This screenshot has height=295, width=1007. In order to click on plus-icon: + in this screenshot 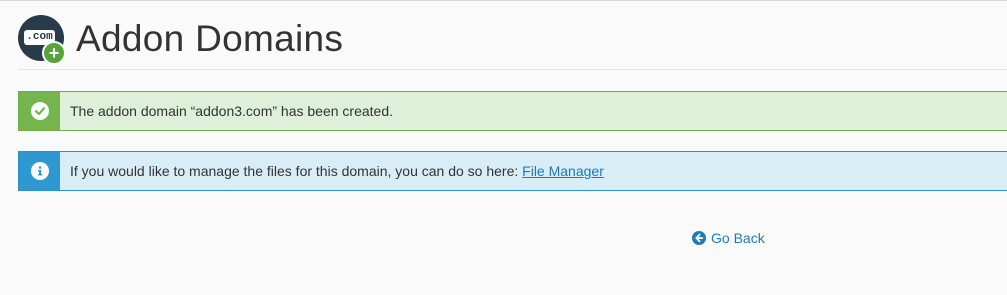, I will do `click(54, 53)`.